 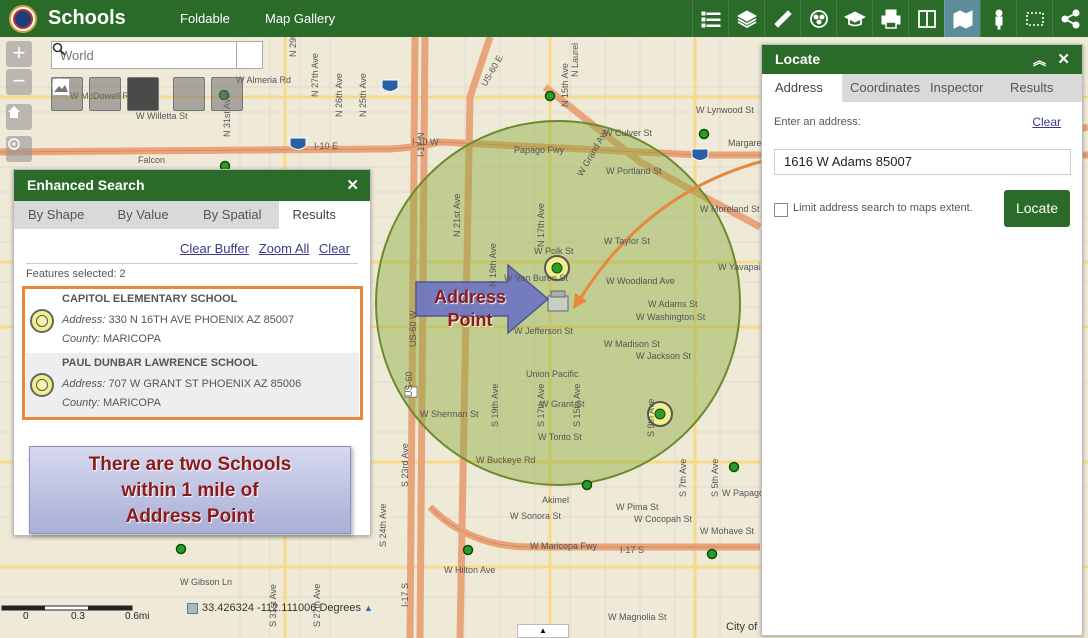 What do you see at coordinates (192, 353) in the screenshot?
I see `highlight-frame` at bounding box center [192, 353].